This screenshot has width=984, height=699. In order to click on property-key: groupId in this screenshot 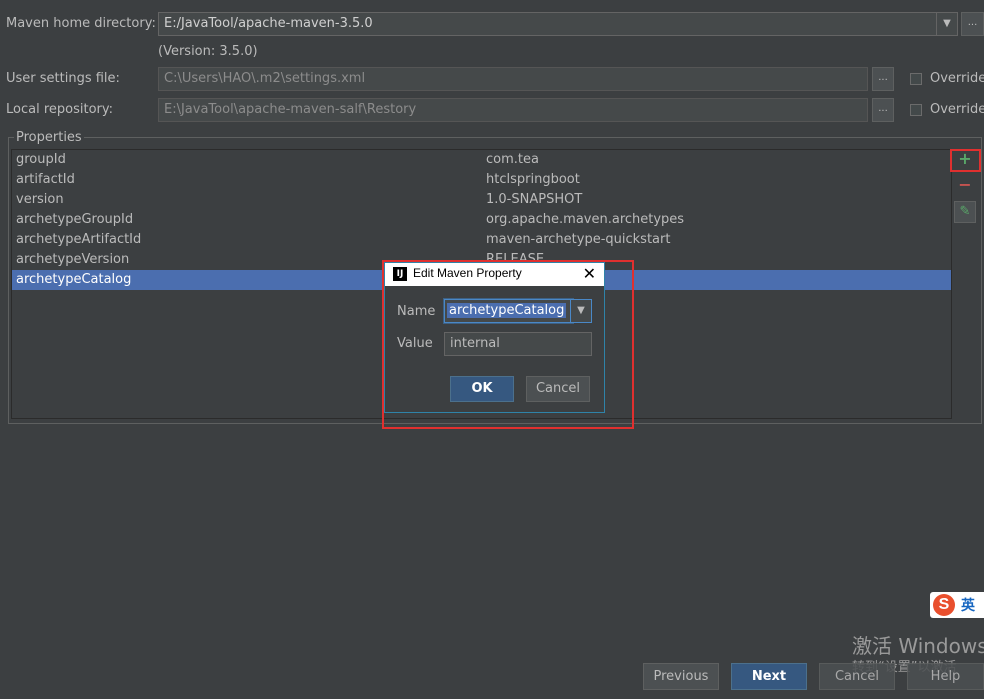, I will do `click(41, 159)`.